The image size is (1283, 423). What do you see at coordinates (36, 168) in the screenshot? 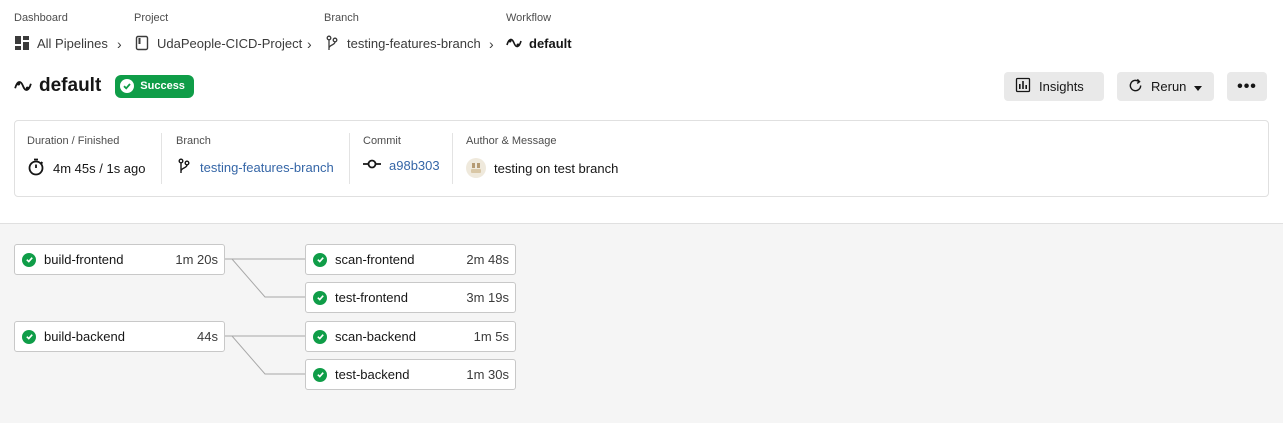
I see `stopwatch-icon` at bounding box center [36, 168].